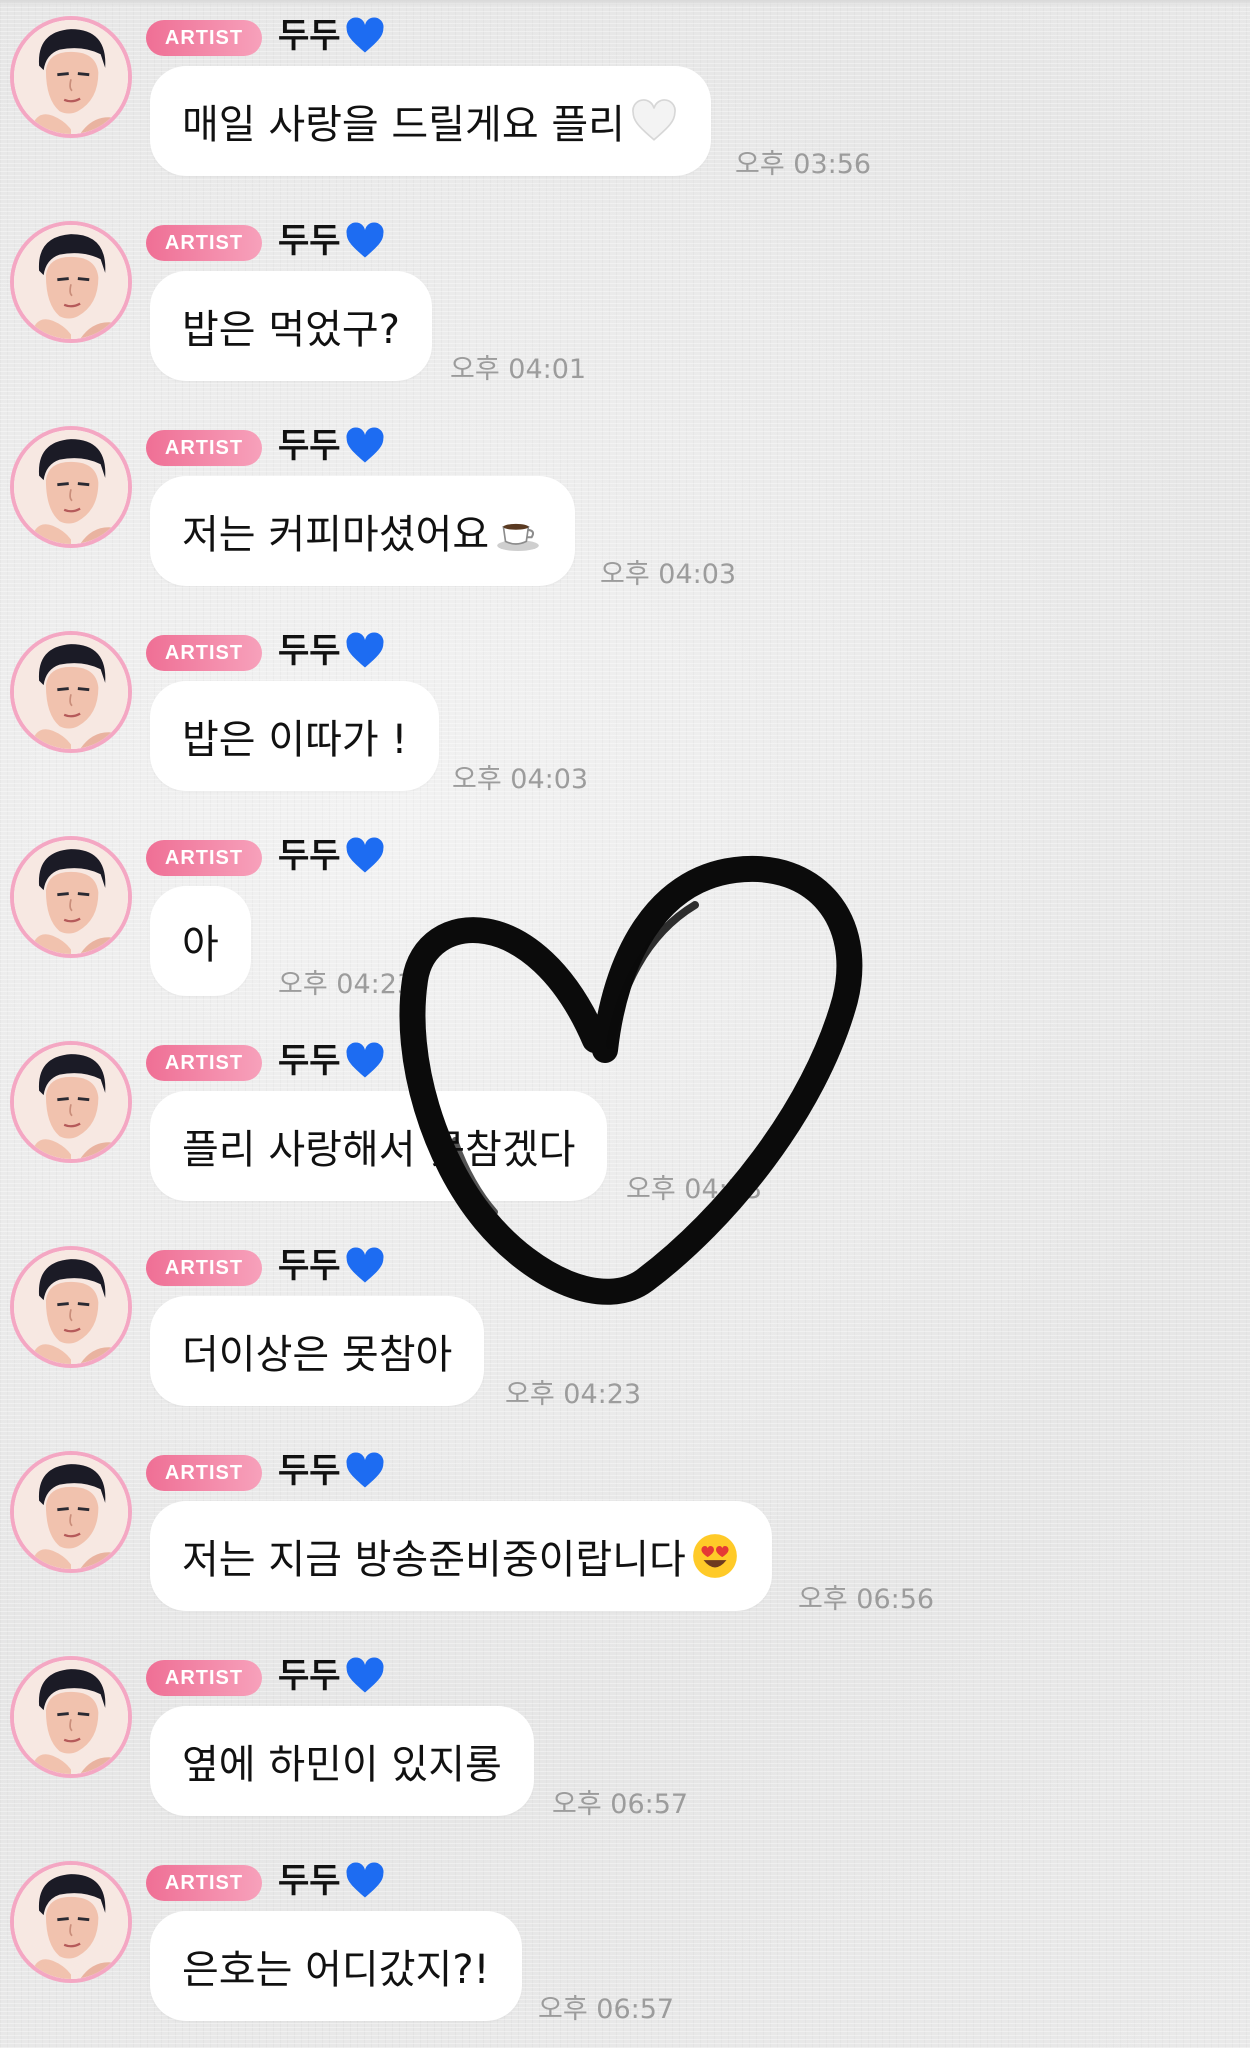  What do you see at coordinates (625, 715) in the screenshot?
I see `chat-message: ARTIST 두두 밥은 이따가 ! 오후 04:03` at bounding box center [625, 715].